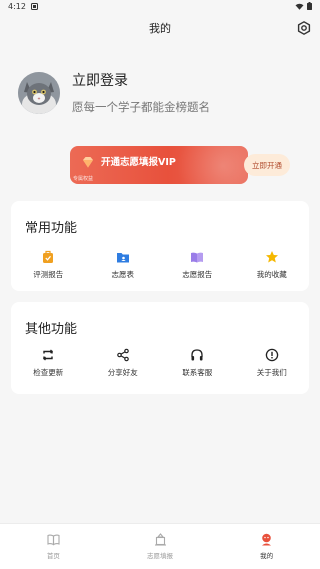  I want to click on volunteer-fill-icon, so click(160, 539).